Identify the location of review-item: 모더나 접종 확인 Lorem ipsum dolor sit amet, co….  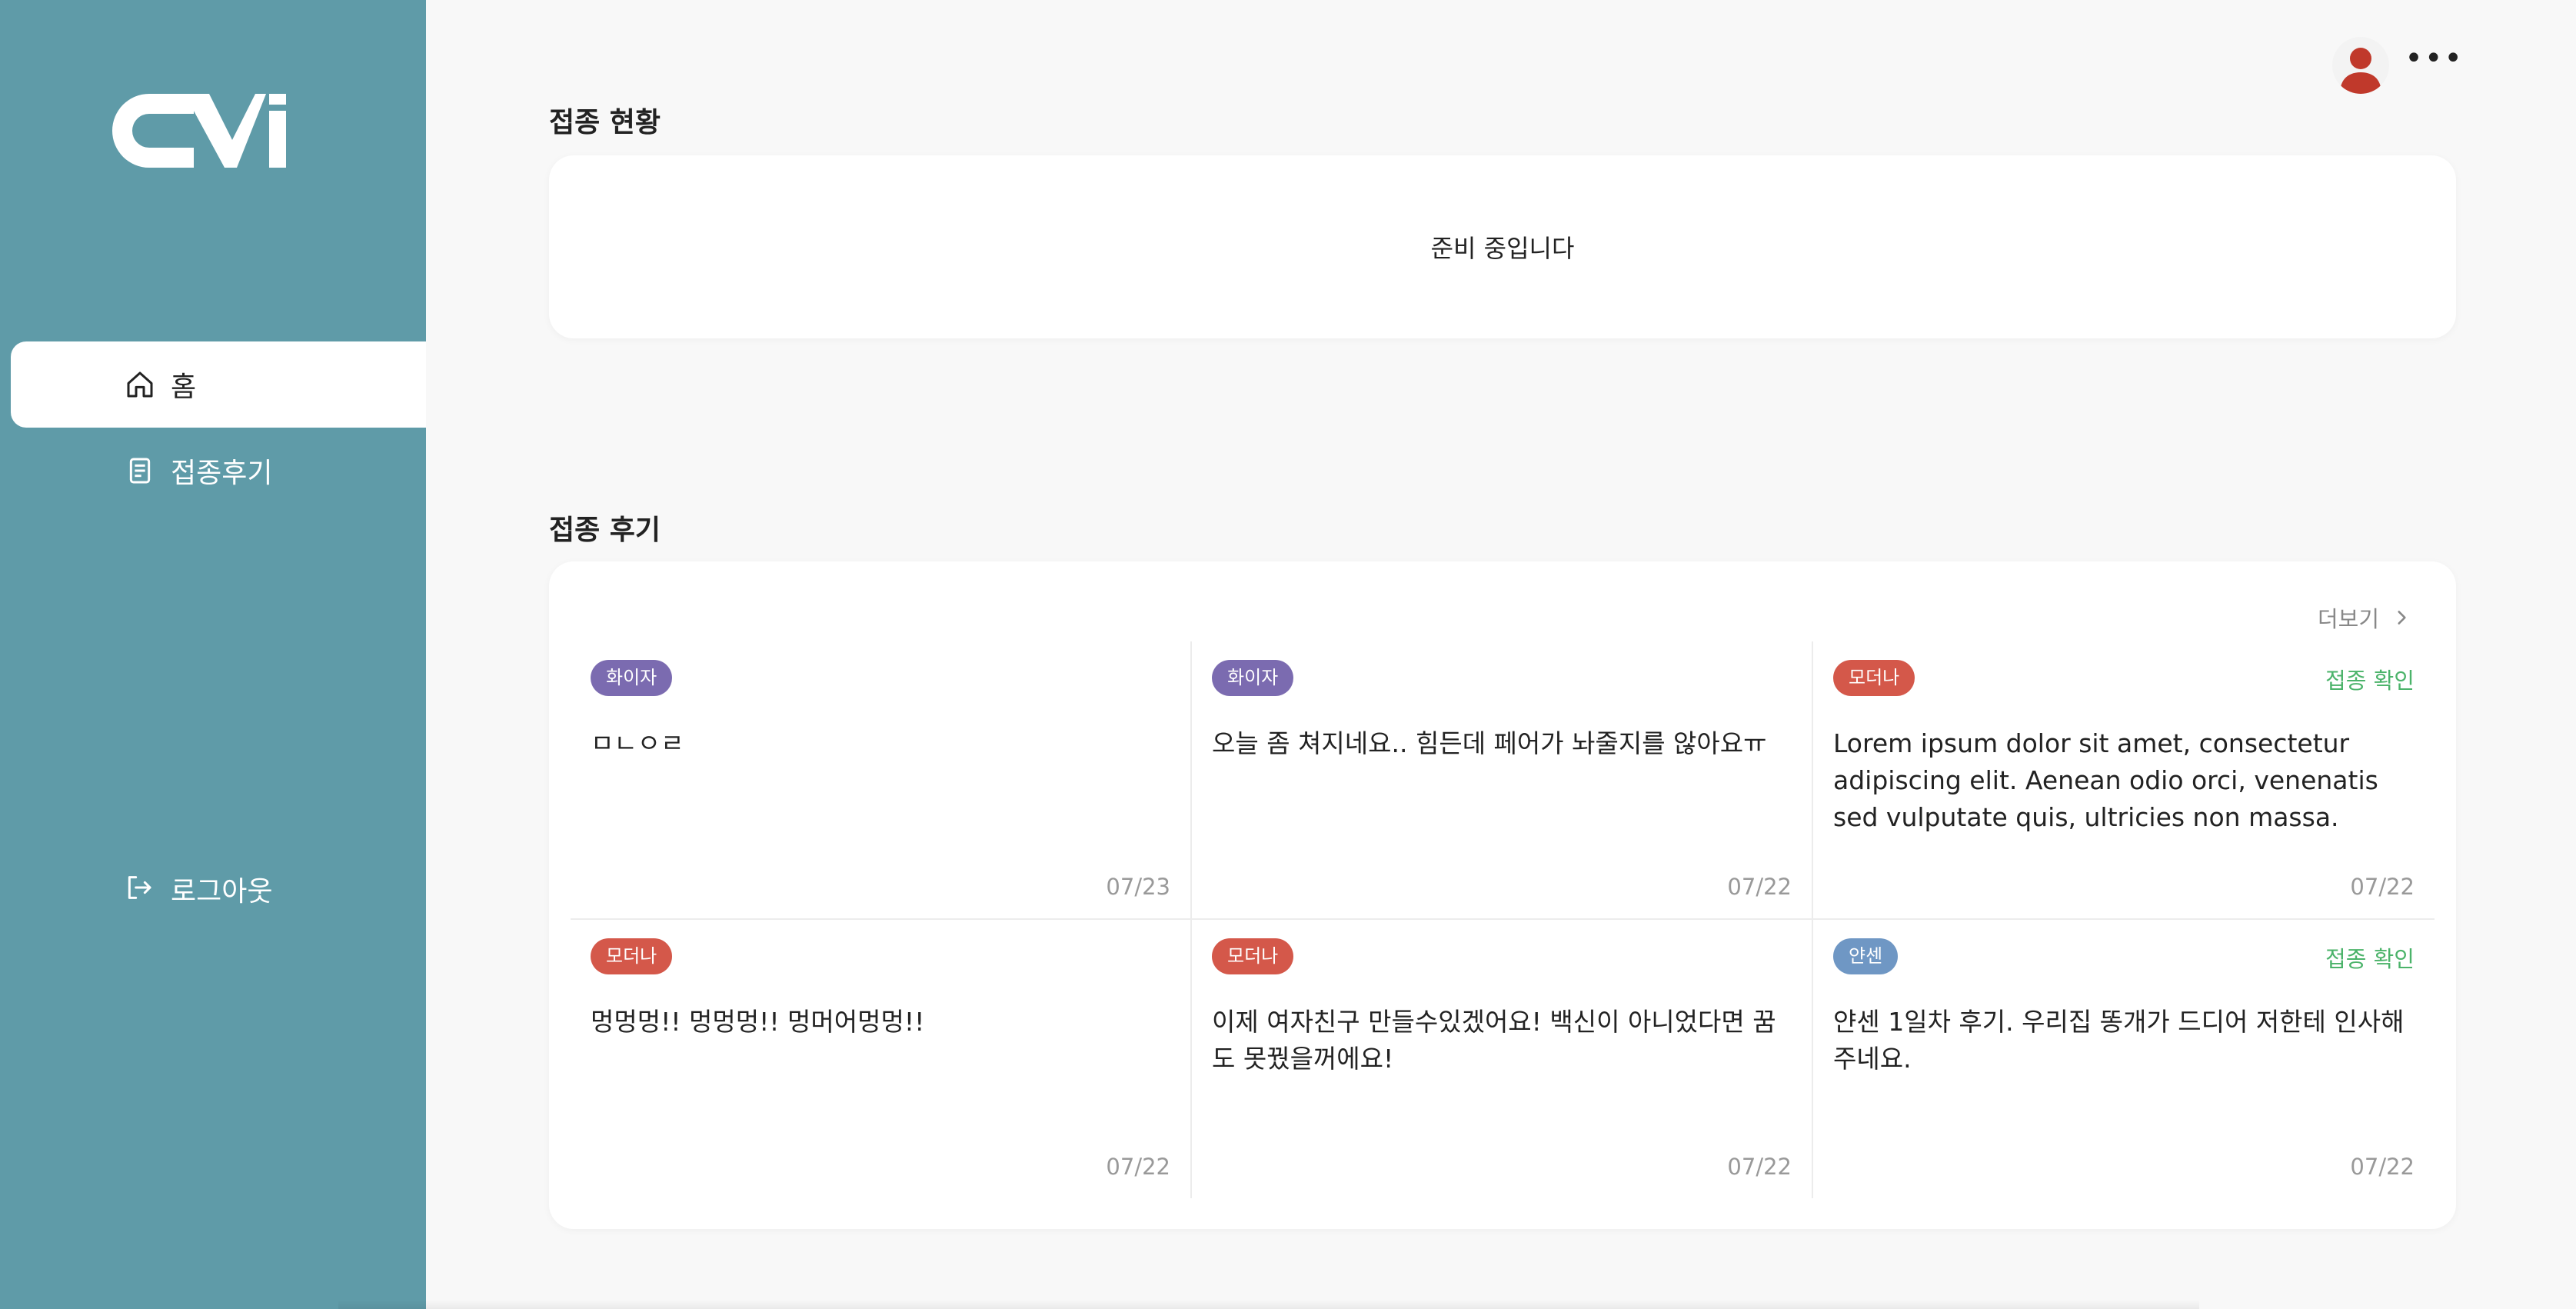
(2124, 780).